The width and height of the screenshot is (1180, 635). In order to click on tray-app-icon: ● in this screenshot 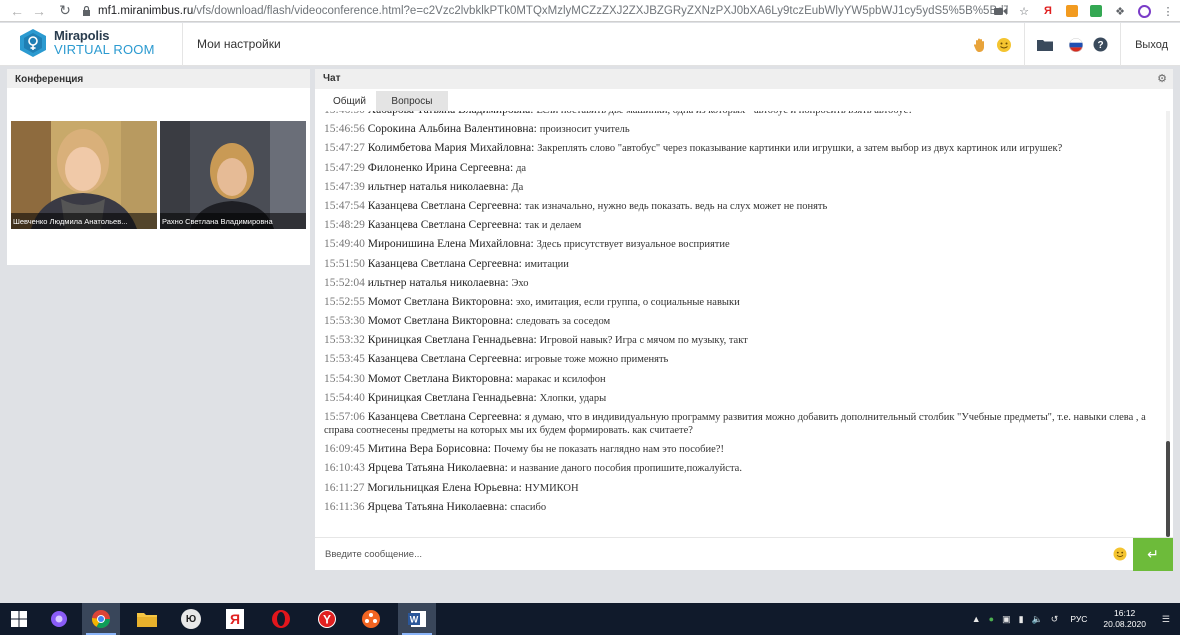, I will do `click(991, 619)`.